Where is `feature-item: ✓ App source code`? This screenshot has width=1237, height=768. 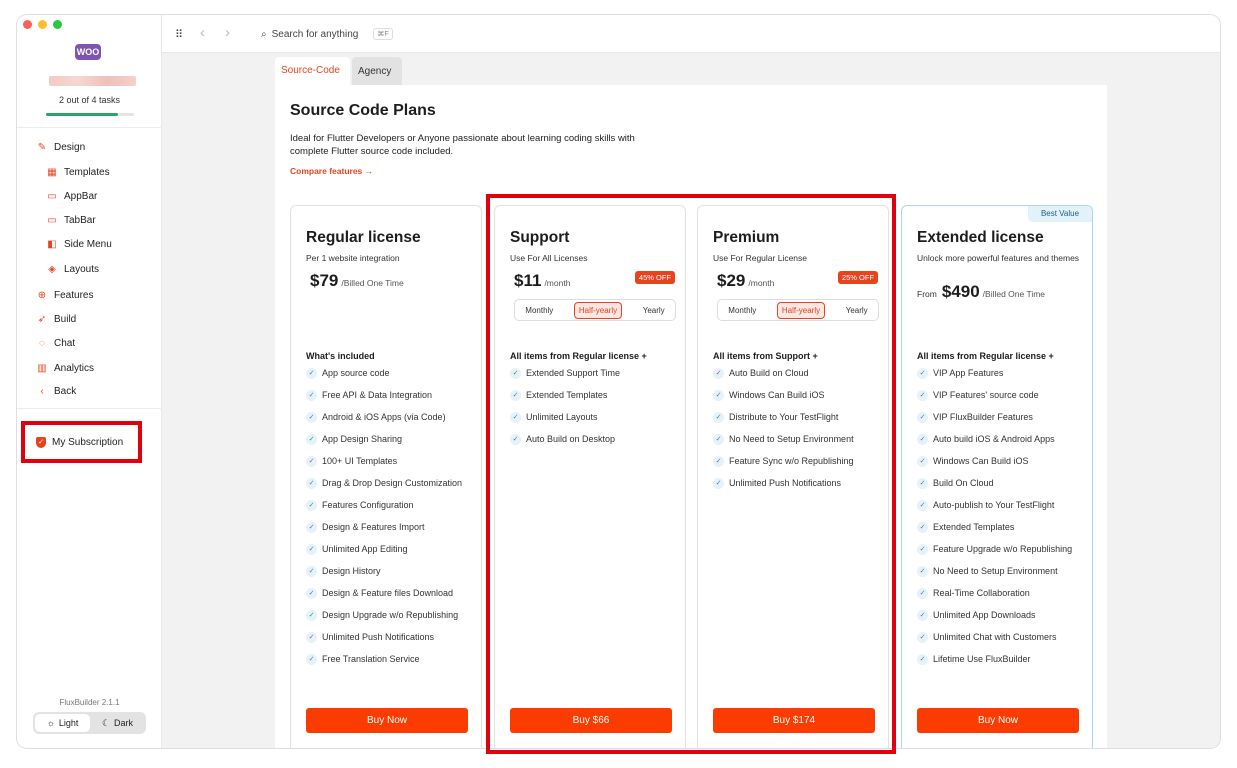 feature-item: ✓ App source code is located at coordinates (391, 373).